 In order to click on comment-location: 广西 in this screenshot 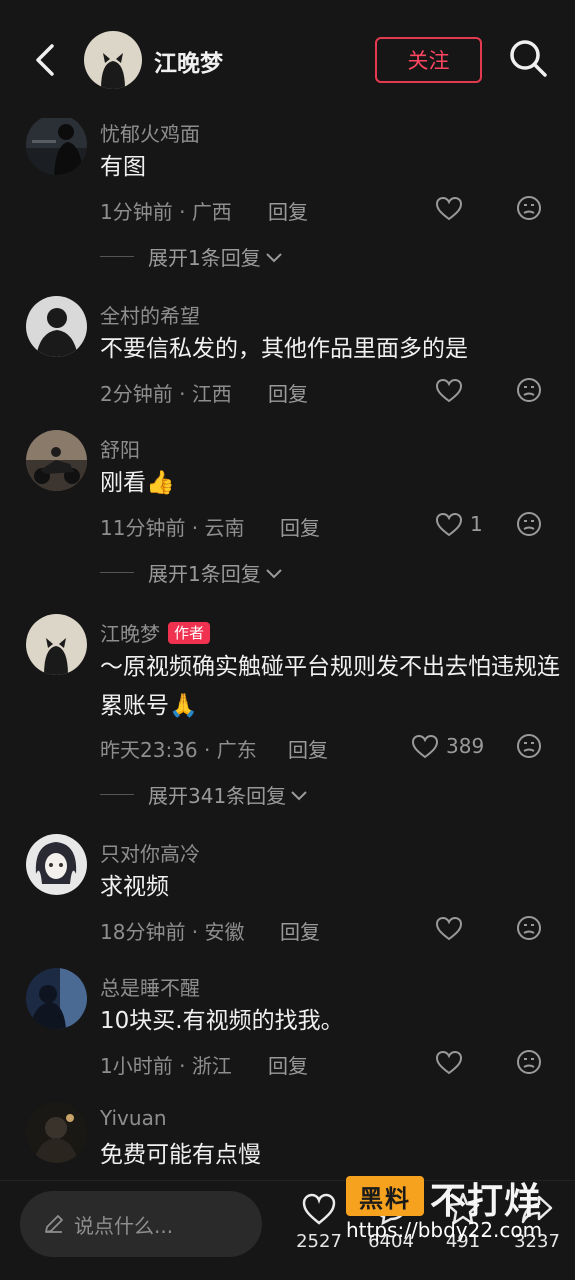, I will do `click(211, 212)`.